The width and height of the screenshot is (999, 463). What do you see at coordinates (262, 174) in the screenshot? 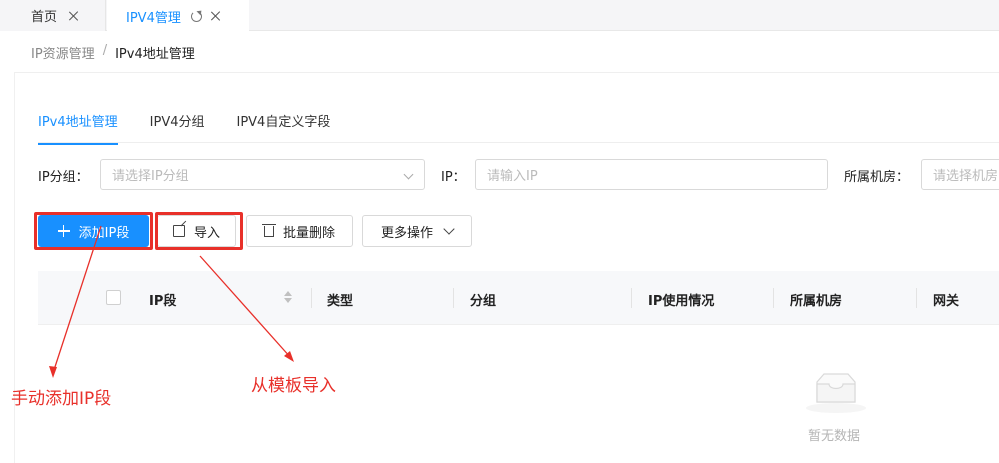
I see `group-select: 请选择IP分组` at bounding box center [262, 174].